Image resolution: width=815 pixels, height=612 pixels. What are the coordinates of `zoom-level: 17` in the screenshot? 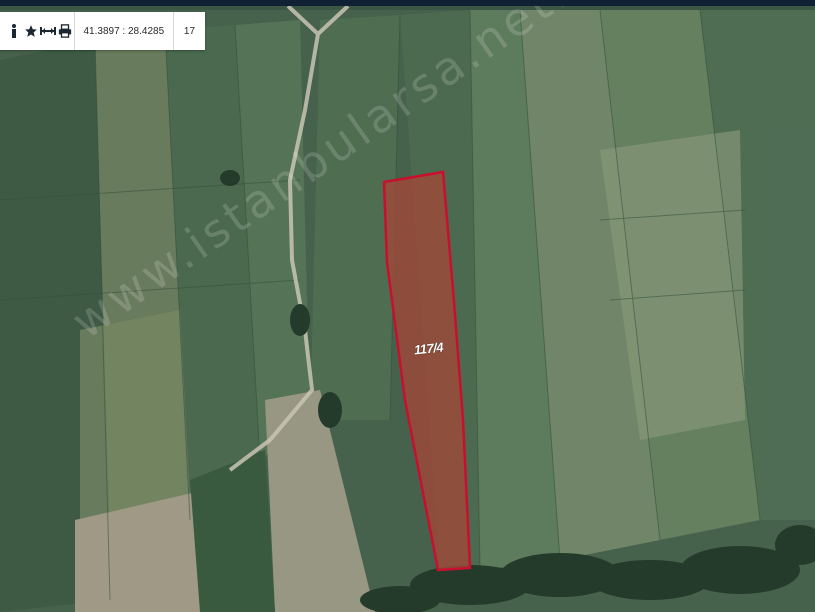 It's located at (189, 31).